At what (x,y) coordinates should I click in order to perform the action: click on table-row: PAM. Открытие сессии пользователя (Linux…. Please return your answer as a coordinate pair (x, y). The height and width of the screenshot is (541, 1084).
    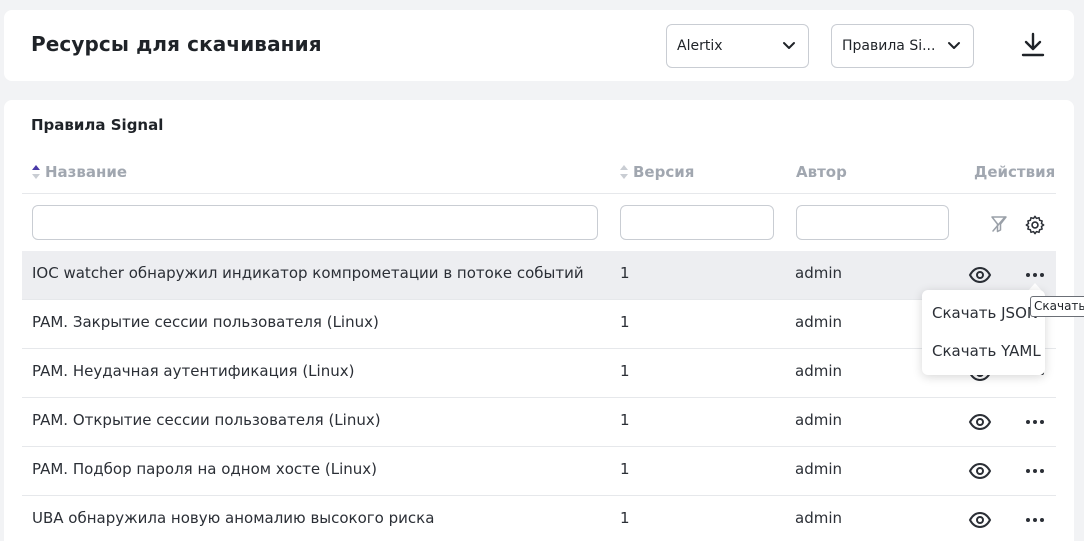
    Looking at the image, I should click on (539, 422).